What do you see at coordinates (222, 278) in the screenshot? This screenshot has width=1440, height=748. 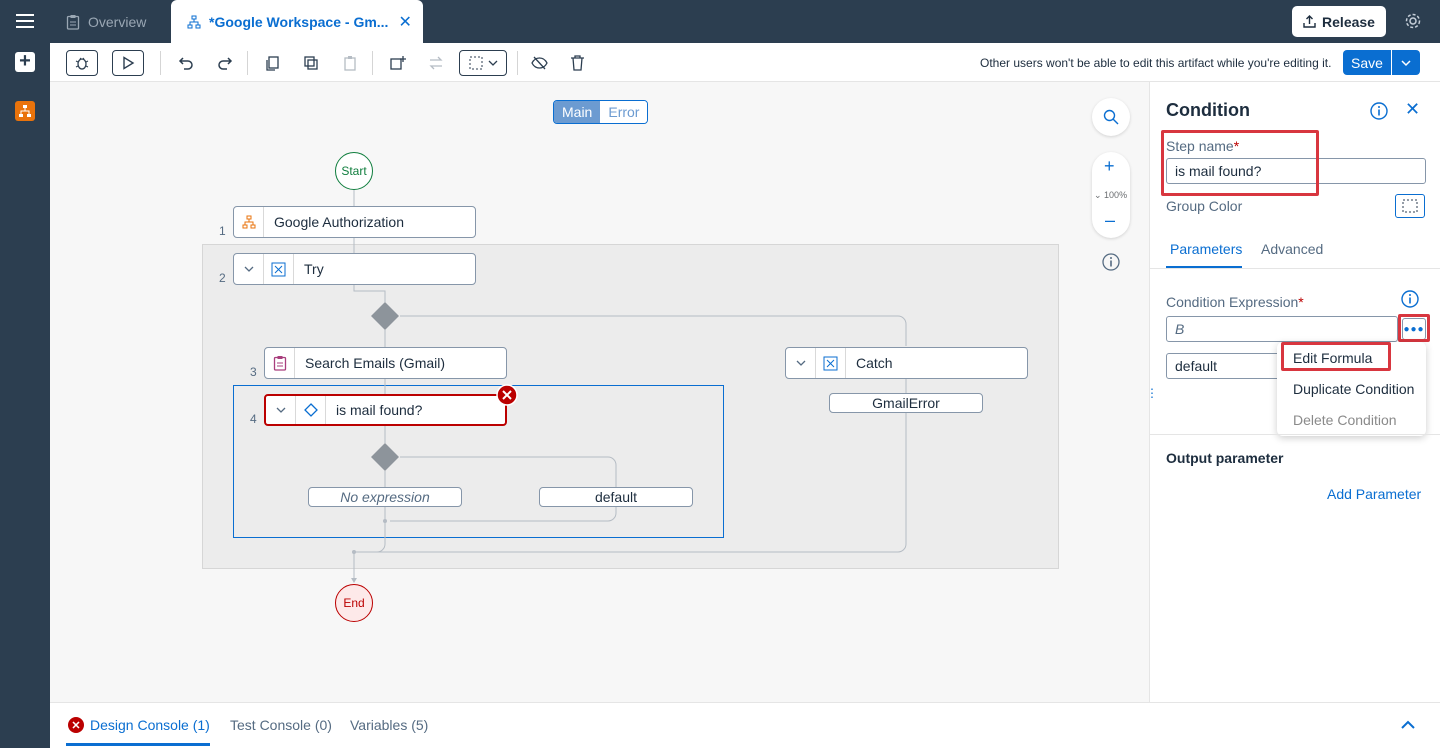 I see `step-number: 2` at bounding box center [222, 278].